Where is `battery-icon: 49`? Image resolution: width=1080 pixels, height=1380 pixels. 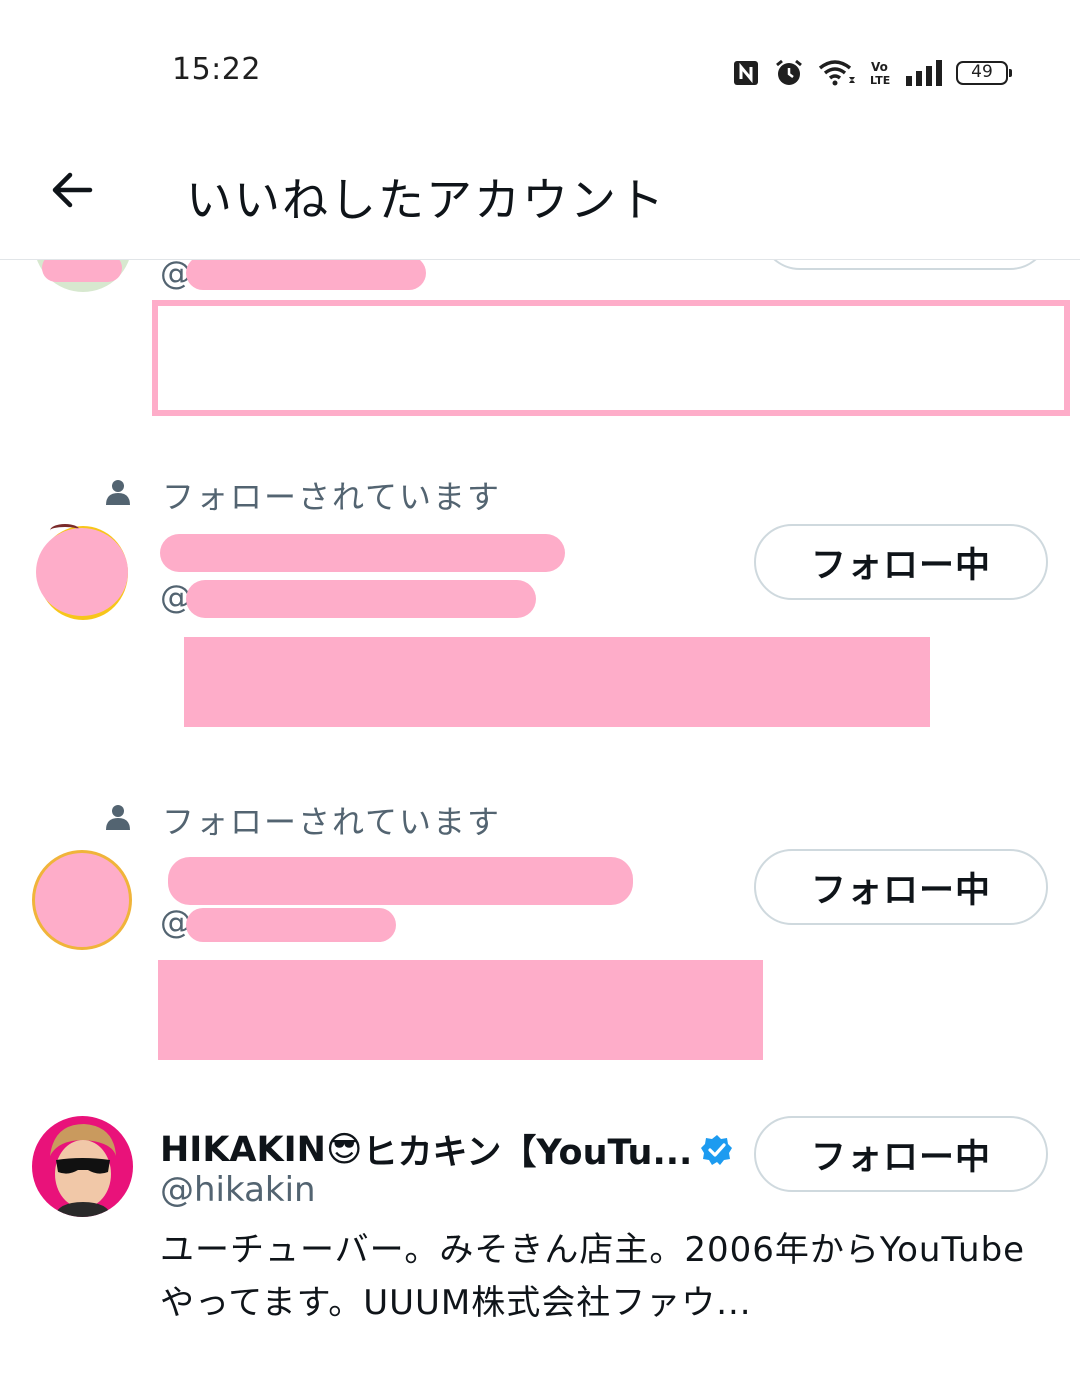
battery-icon: 49 is located at coordinates (984, 73).